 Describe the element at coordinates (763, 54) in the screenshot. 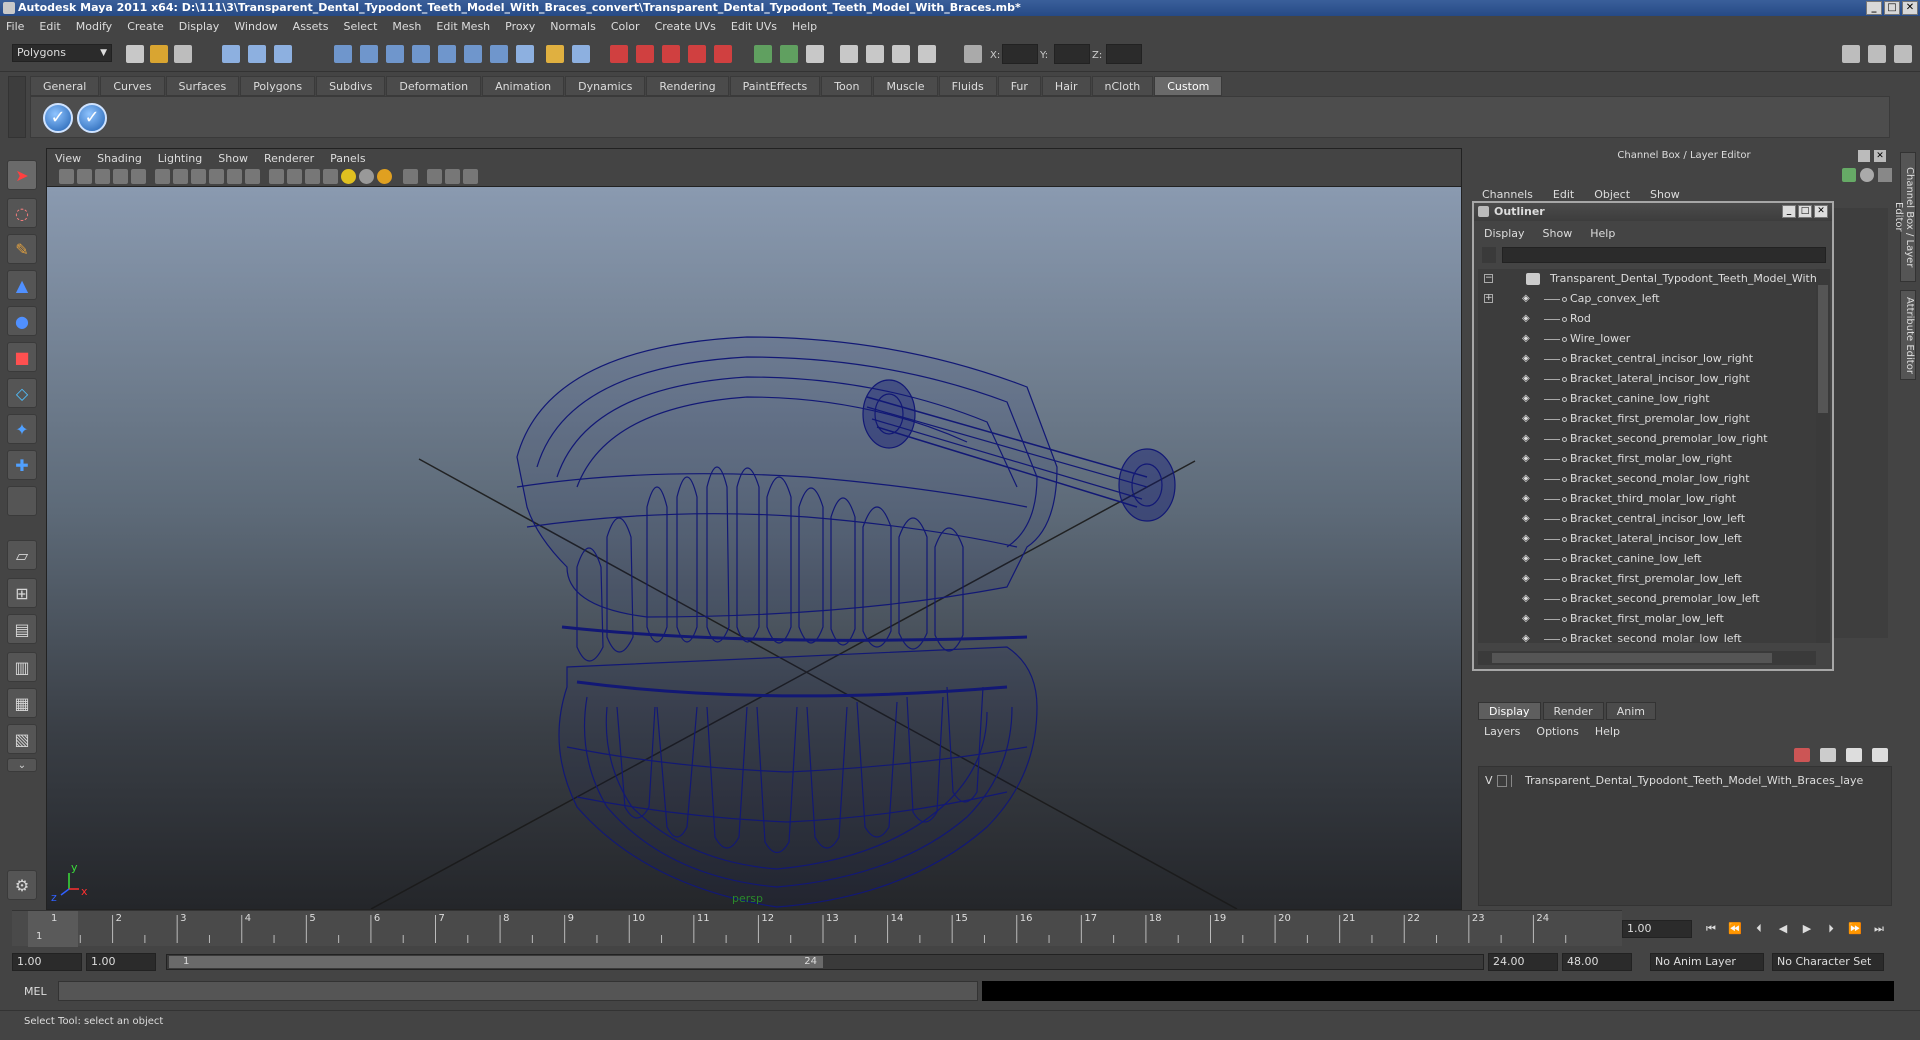

I see `input-ops-icon` at that location.